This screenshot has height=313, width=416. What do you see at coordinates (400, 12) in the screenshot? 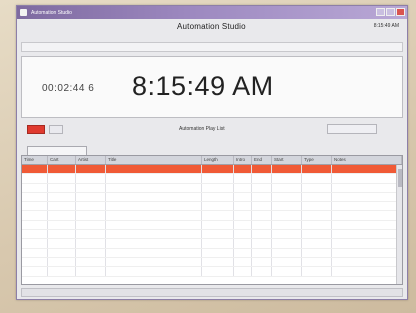
I see `close-icon` at bounding box center [400, 12].